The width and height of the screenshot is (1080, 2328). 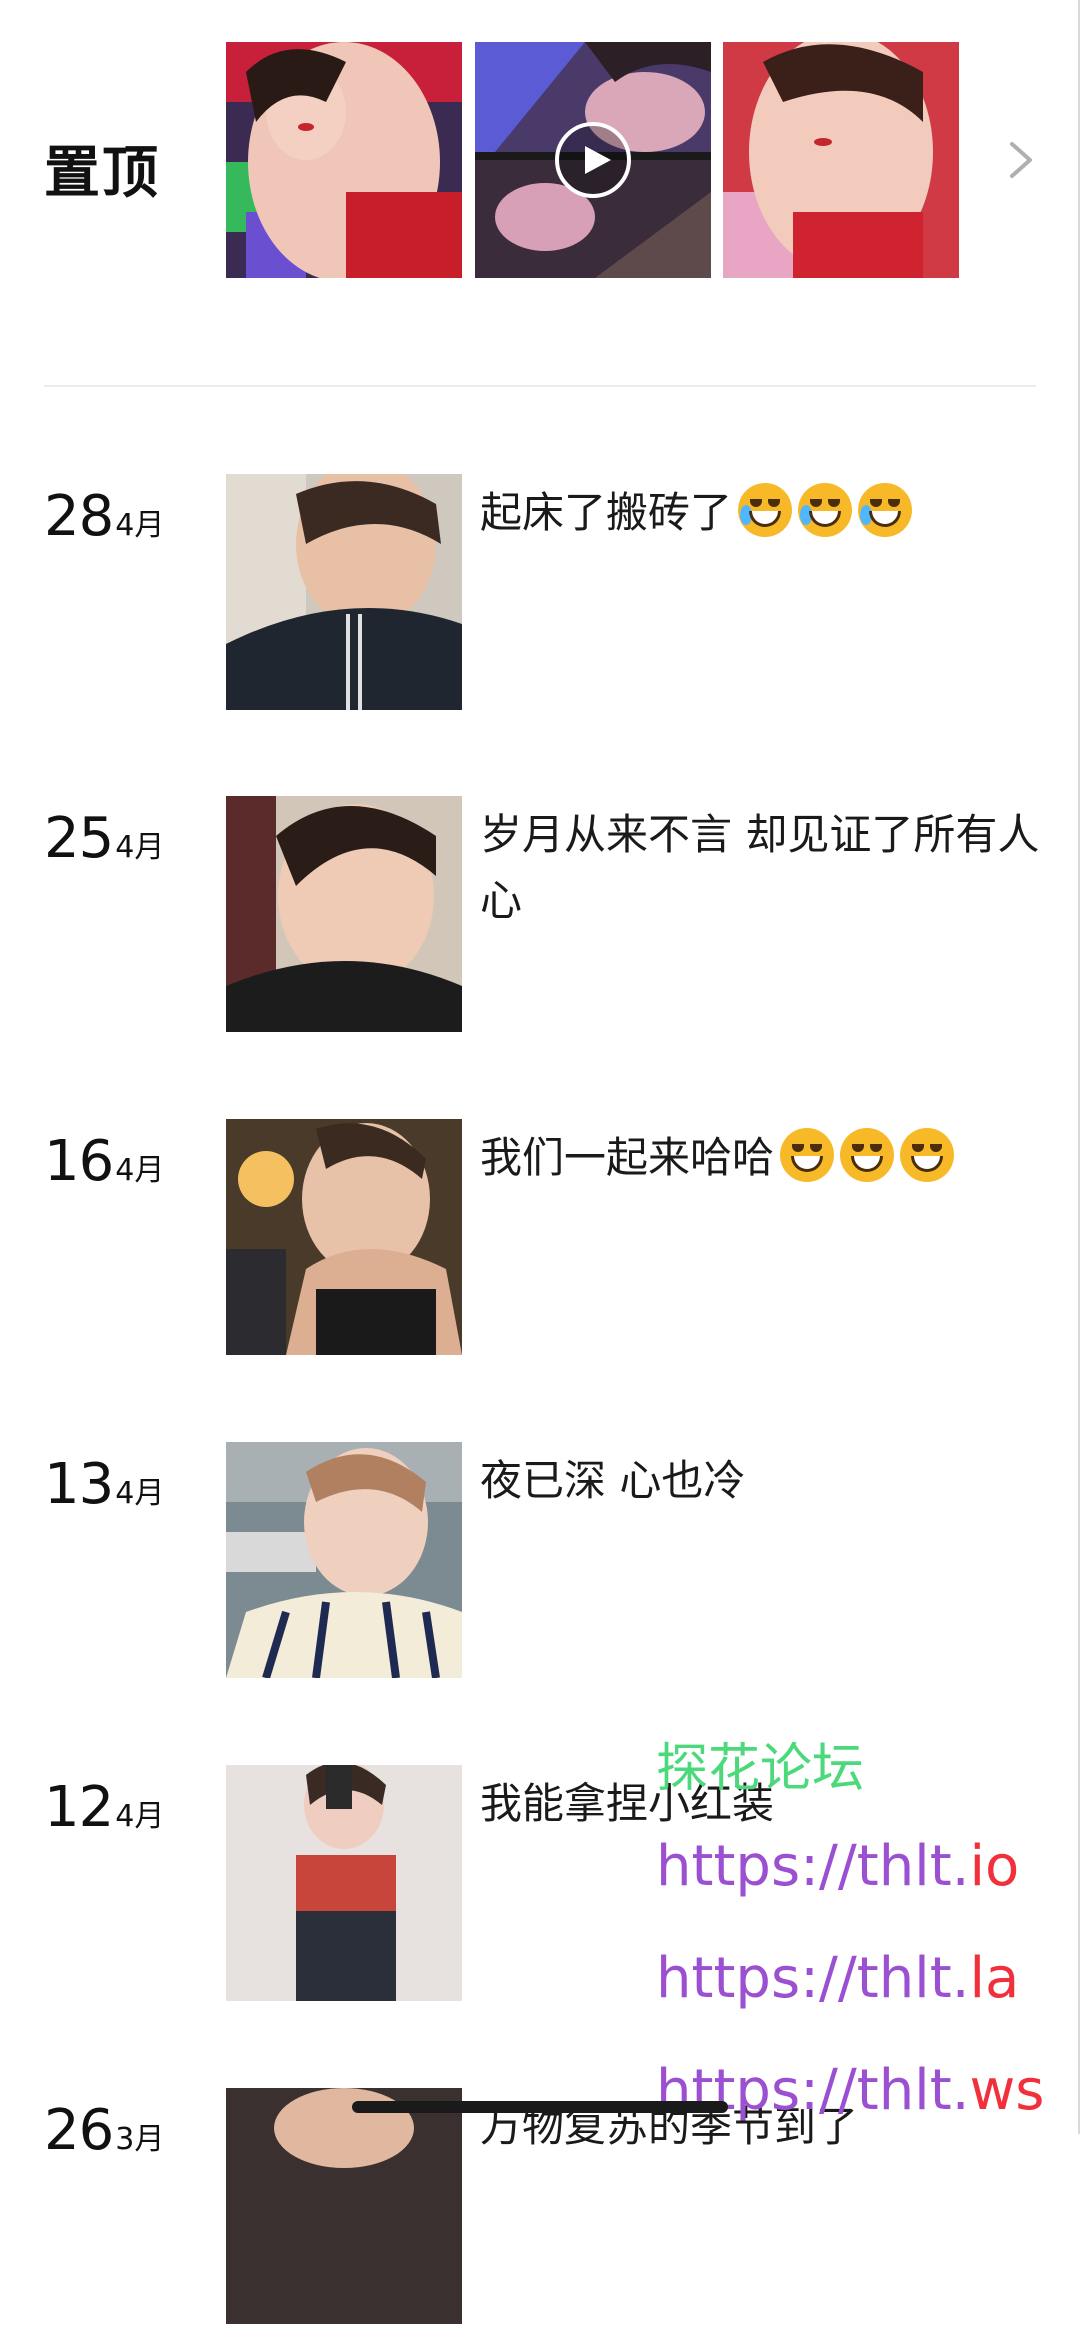 What do you see at coordinates (79, 1807) in the screenshot?
I see `post-day: 12` at bounding box center [79, 1807].